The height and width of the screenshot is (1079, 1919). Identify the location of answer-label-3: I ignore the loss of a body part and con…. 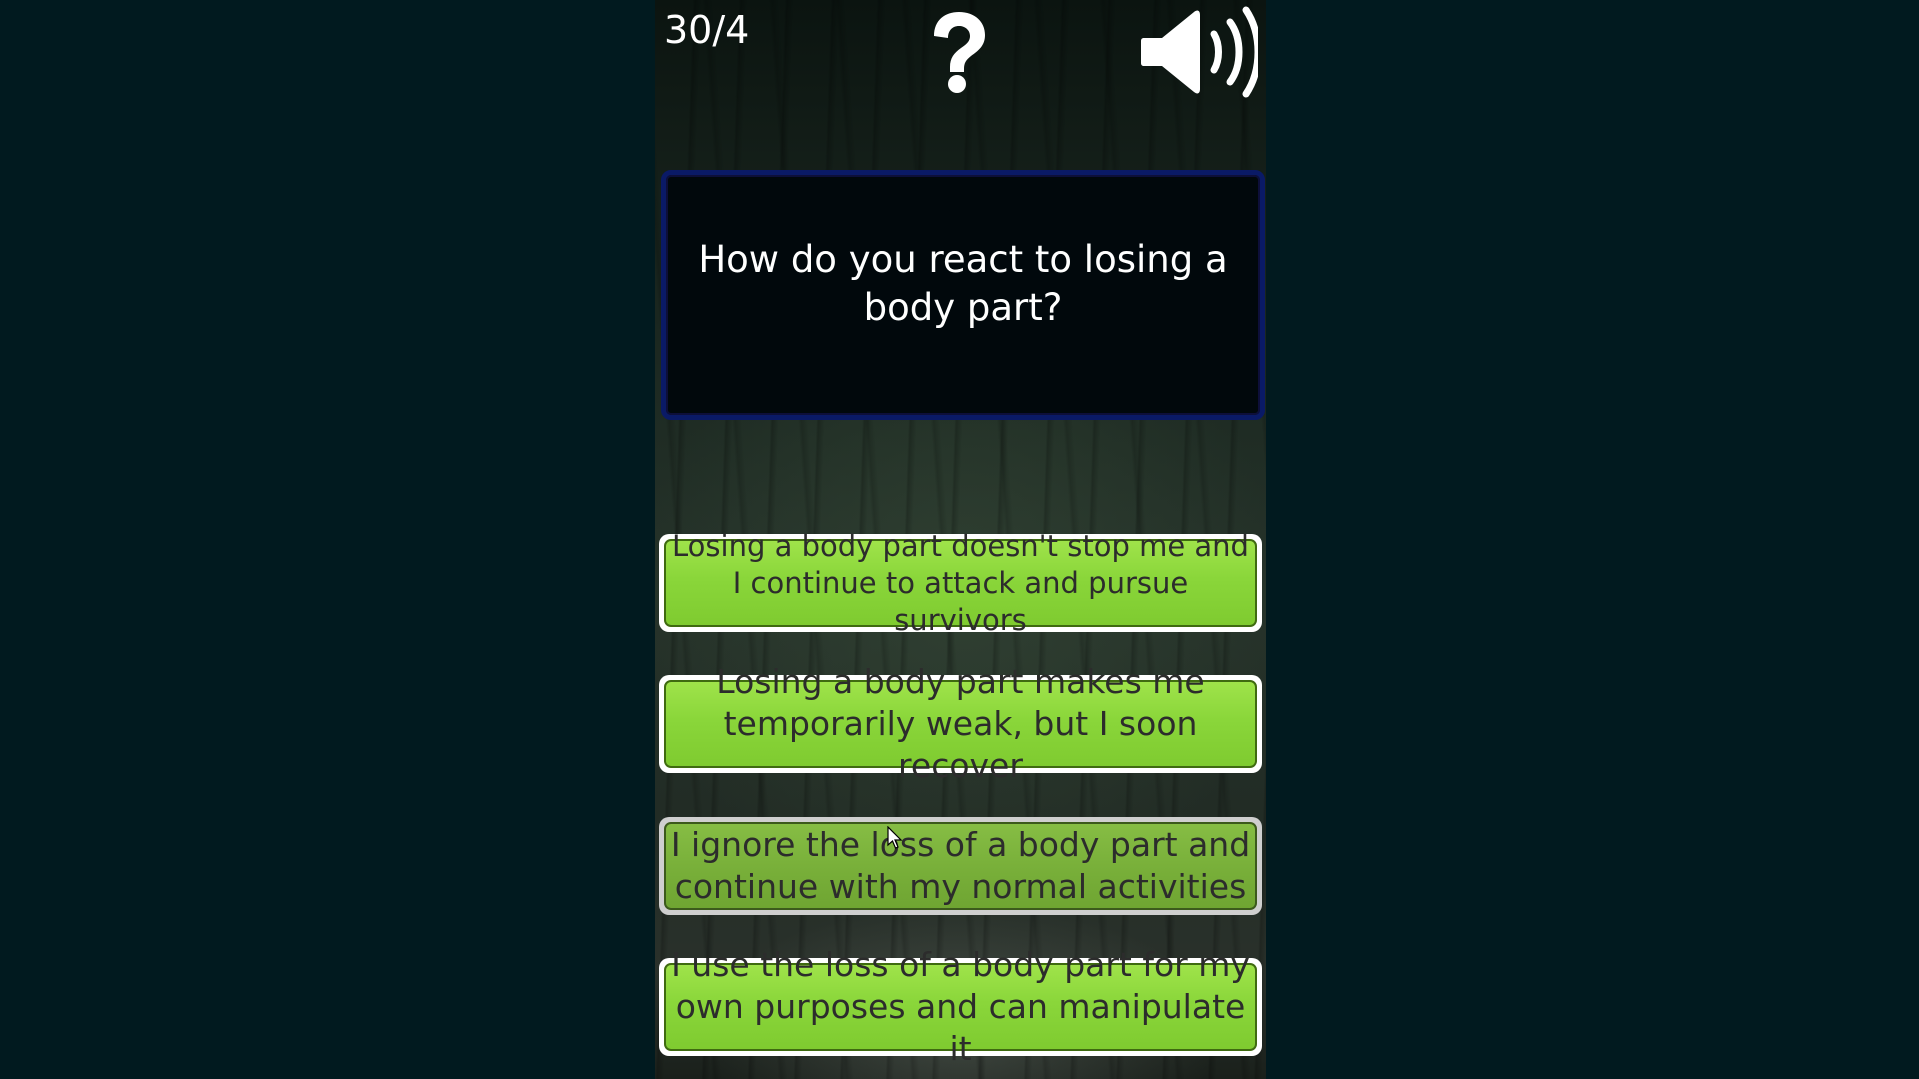
(960, 865).